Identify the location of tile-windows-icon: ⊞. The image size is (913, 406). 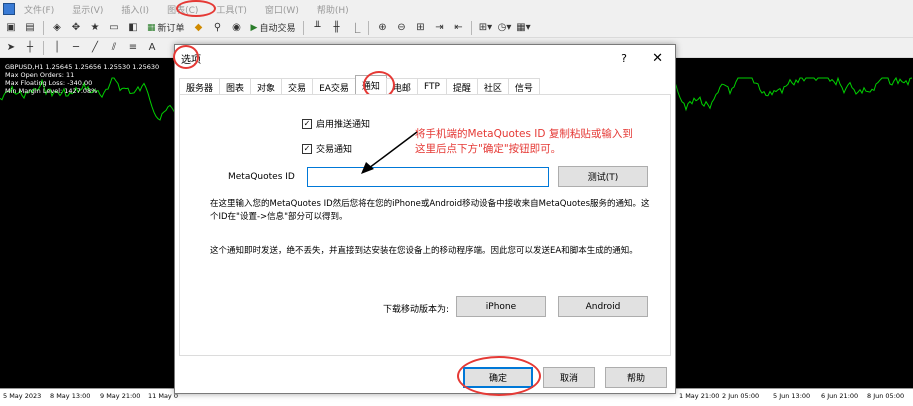
(420, 28).